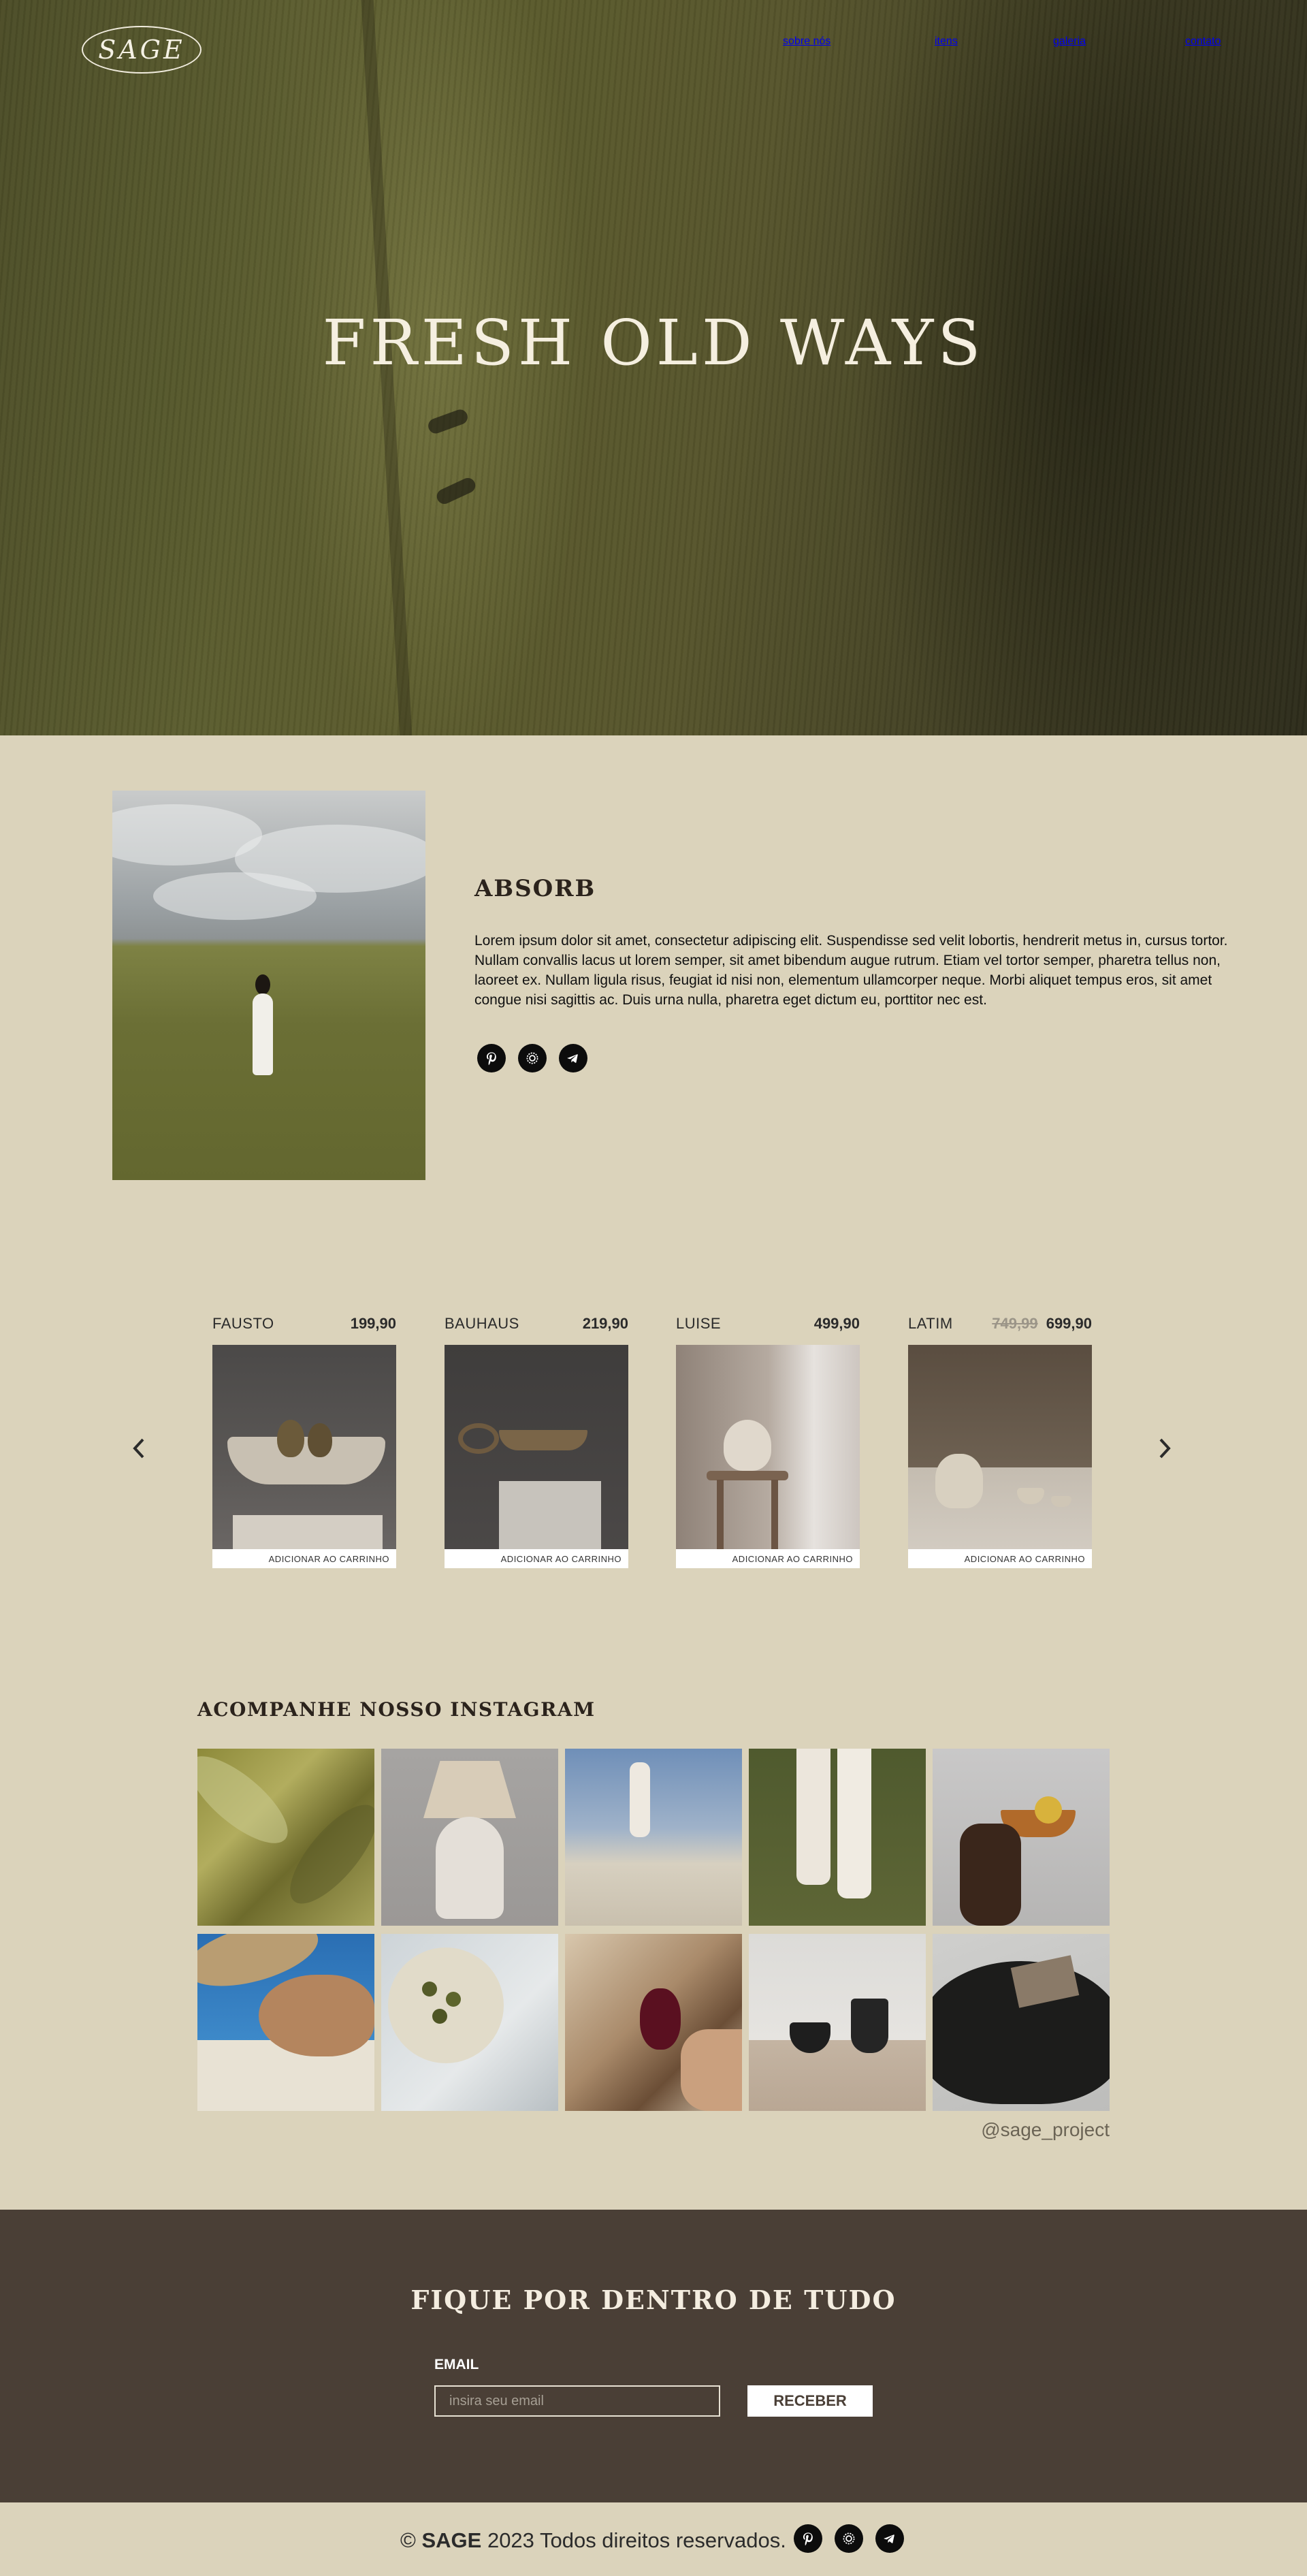 The width and height of the screenshot is (1307, 2576). What do you see at coordinates (397, 1709) in the screenshot?
I see `instagram-section-title: ACOMPANHE NOSSO INSTAGRAM` at bounding box center [397, 1709].